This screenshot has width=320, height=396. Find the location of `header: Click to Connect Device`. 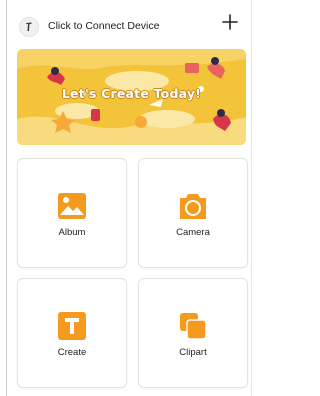

header: Click to Connect Device is located at coordinates (129, 22).